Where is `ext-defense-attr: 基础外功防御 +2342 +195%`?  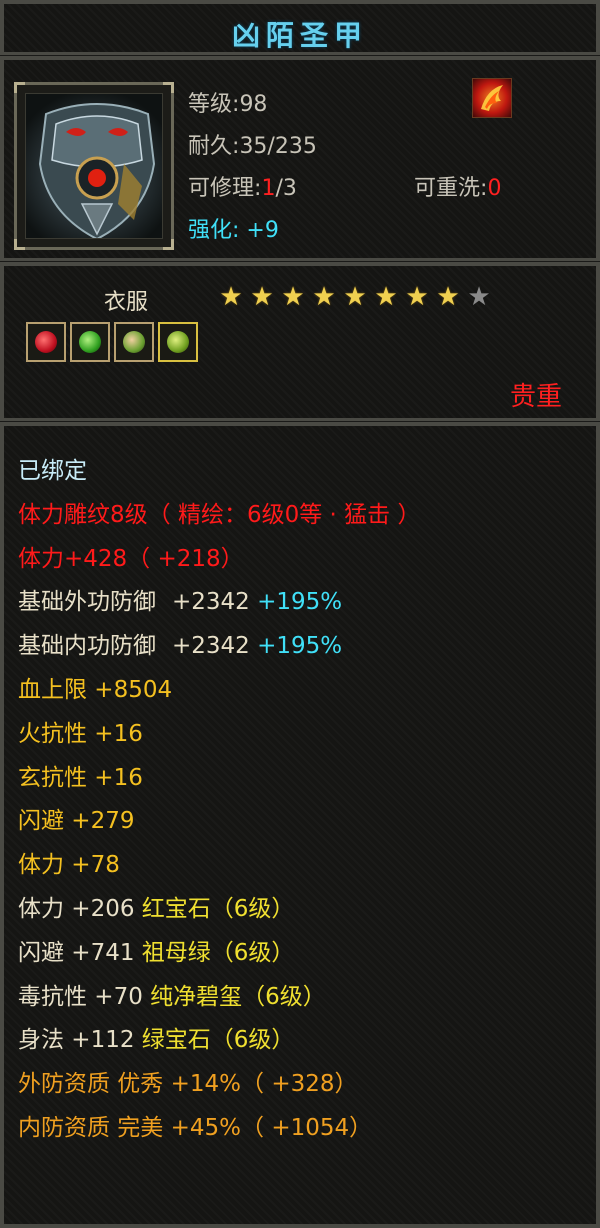 ext-defense-attr: 基础外功防御 +2342 +195% is located at coordinates (302, 603).